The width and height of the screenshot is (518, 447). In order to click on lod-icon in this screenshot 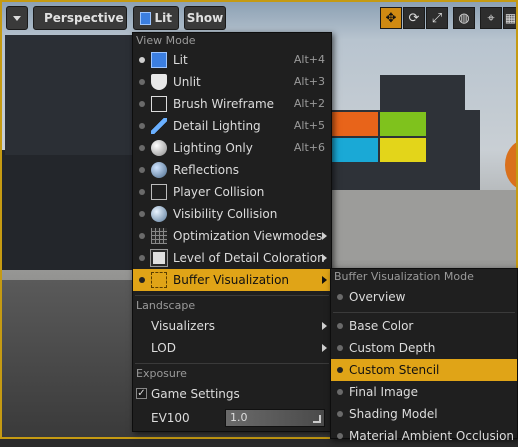, I will do `click(159, 258)`.